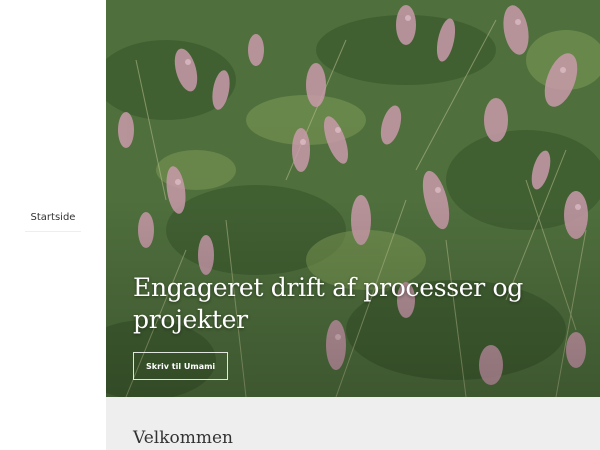 The image size is (600, 450). Describe the element at coordinates (353, 423) in the screenshot. I see `welcome-section: Velkommen` at that location.